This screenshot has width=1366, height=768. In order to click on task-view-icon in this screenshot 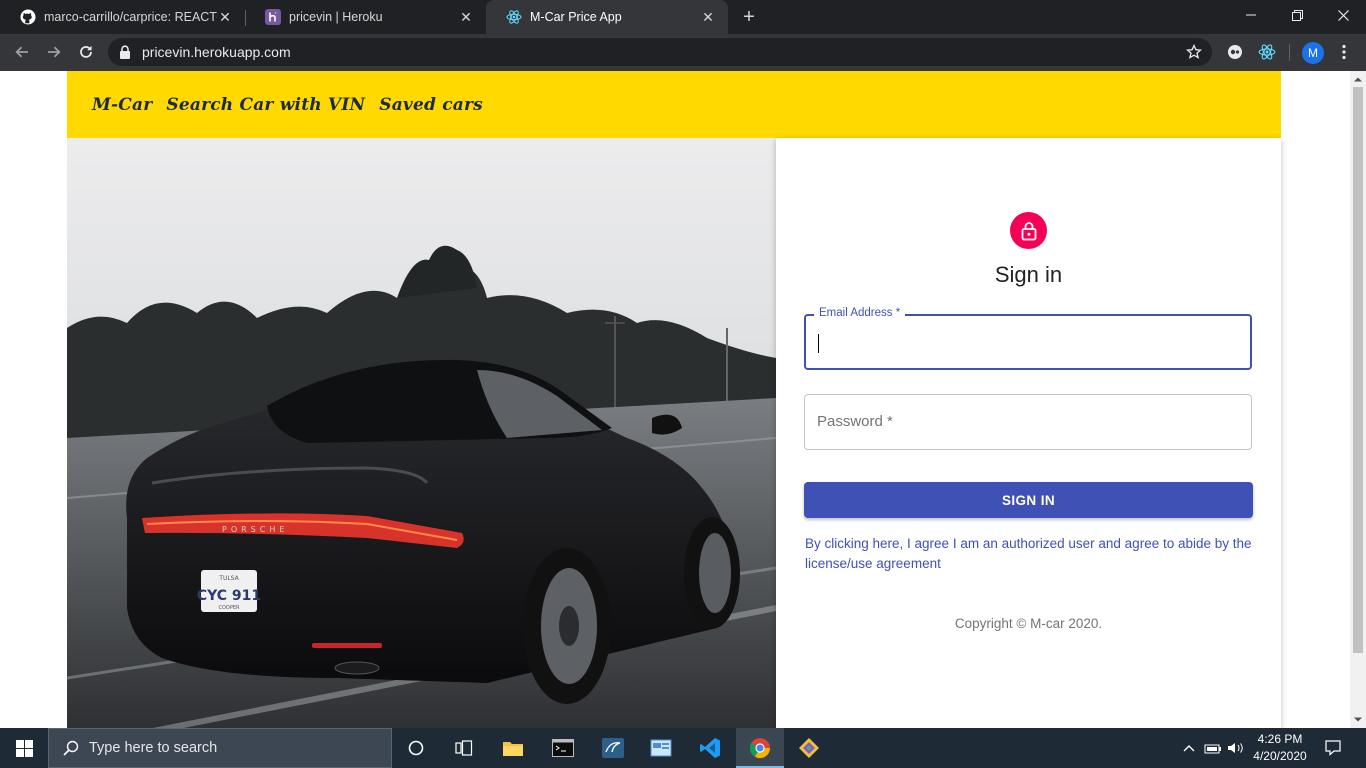, I will do `click(464, 748)`.